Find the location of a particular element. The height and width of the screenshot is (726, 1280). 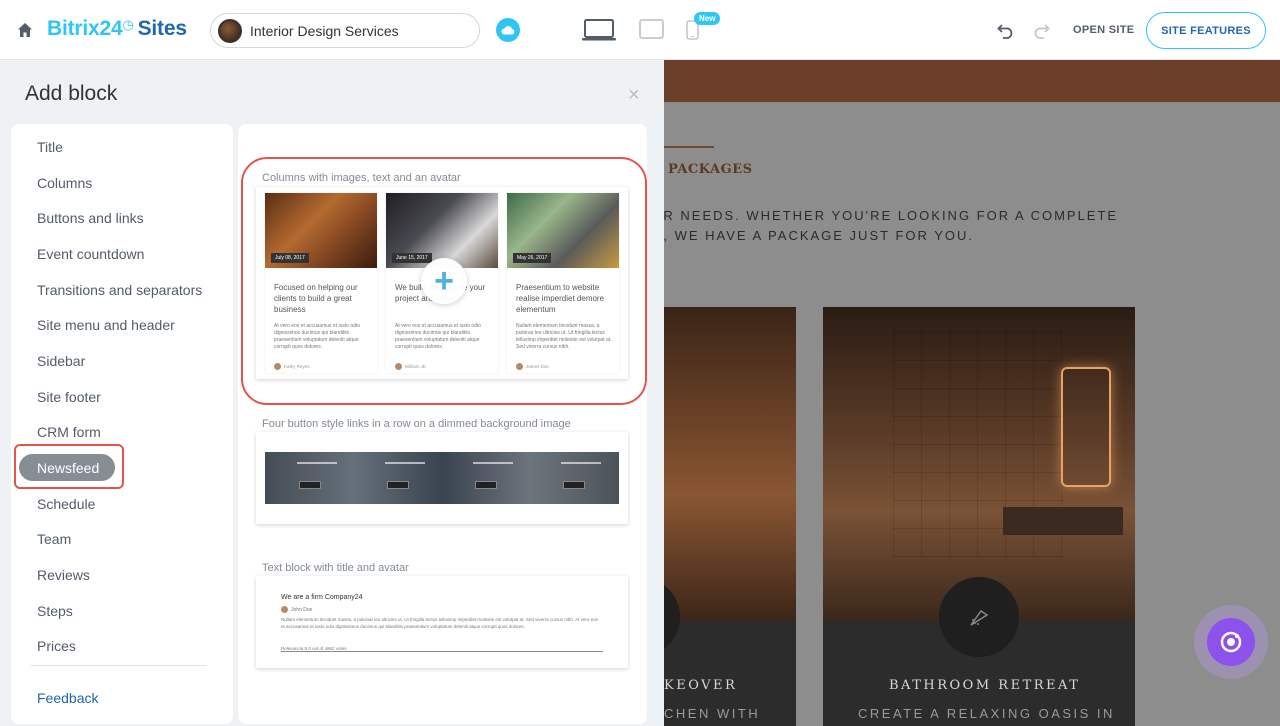

cloud-icon is located at coordinates (508, 30).